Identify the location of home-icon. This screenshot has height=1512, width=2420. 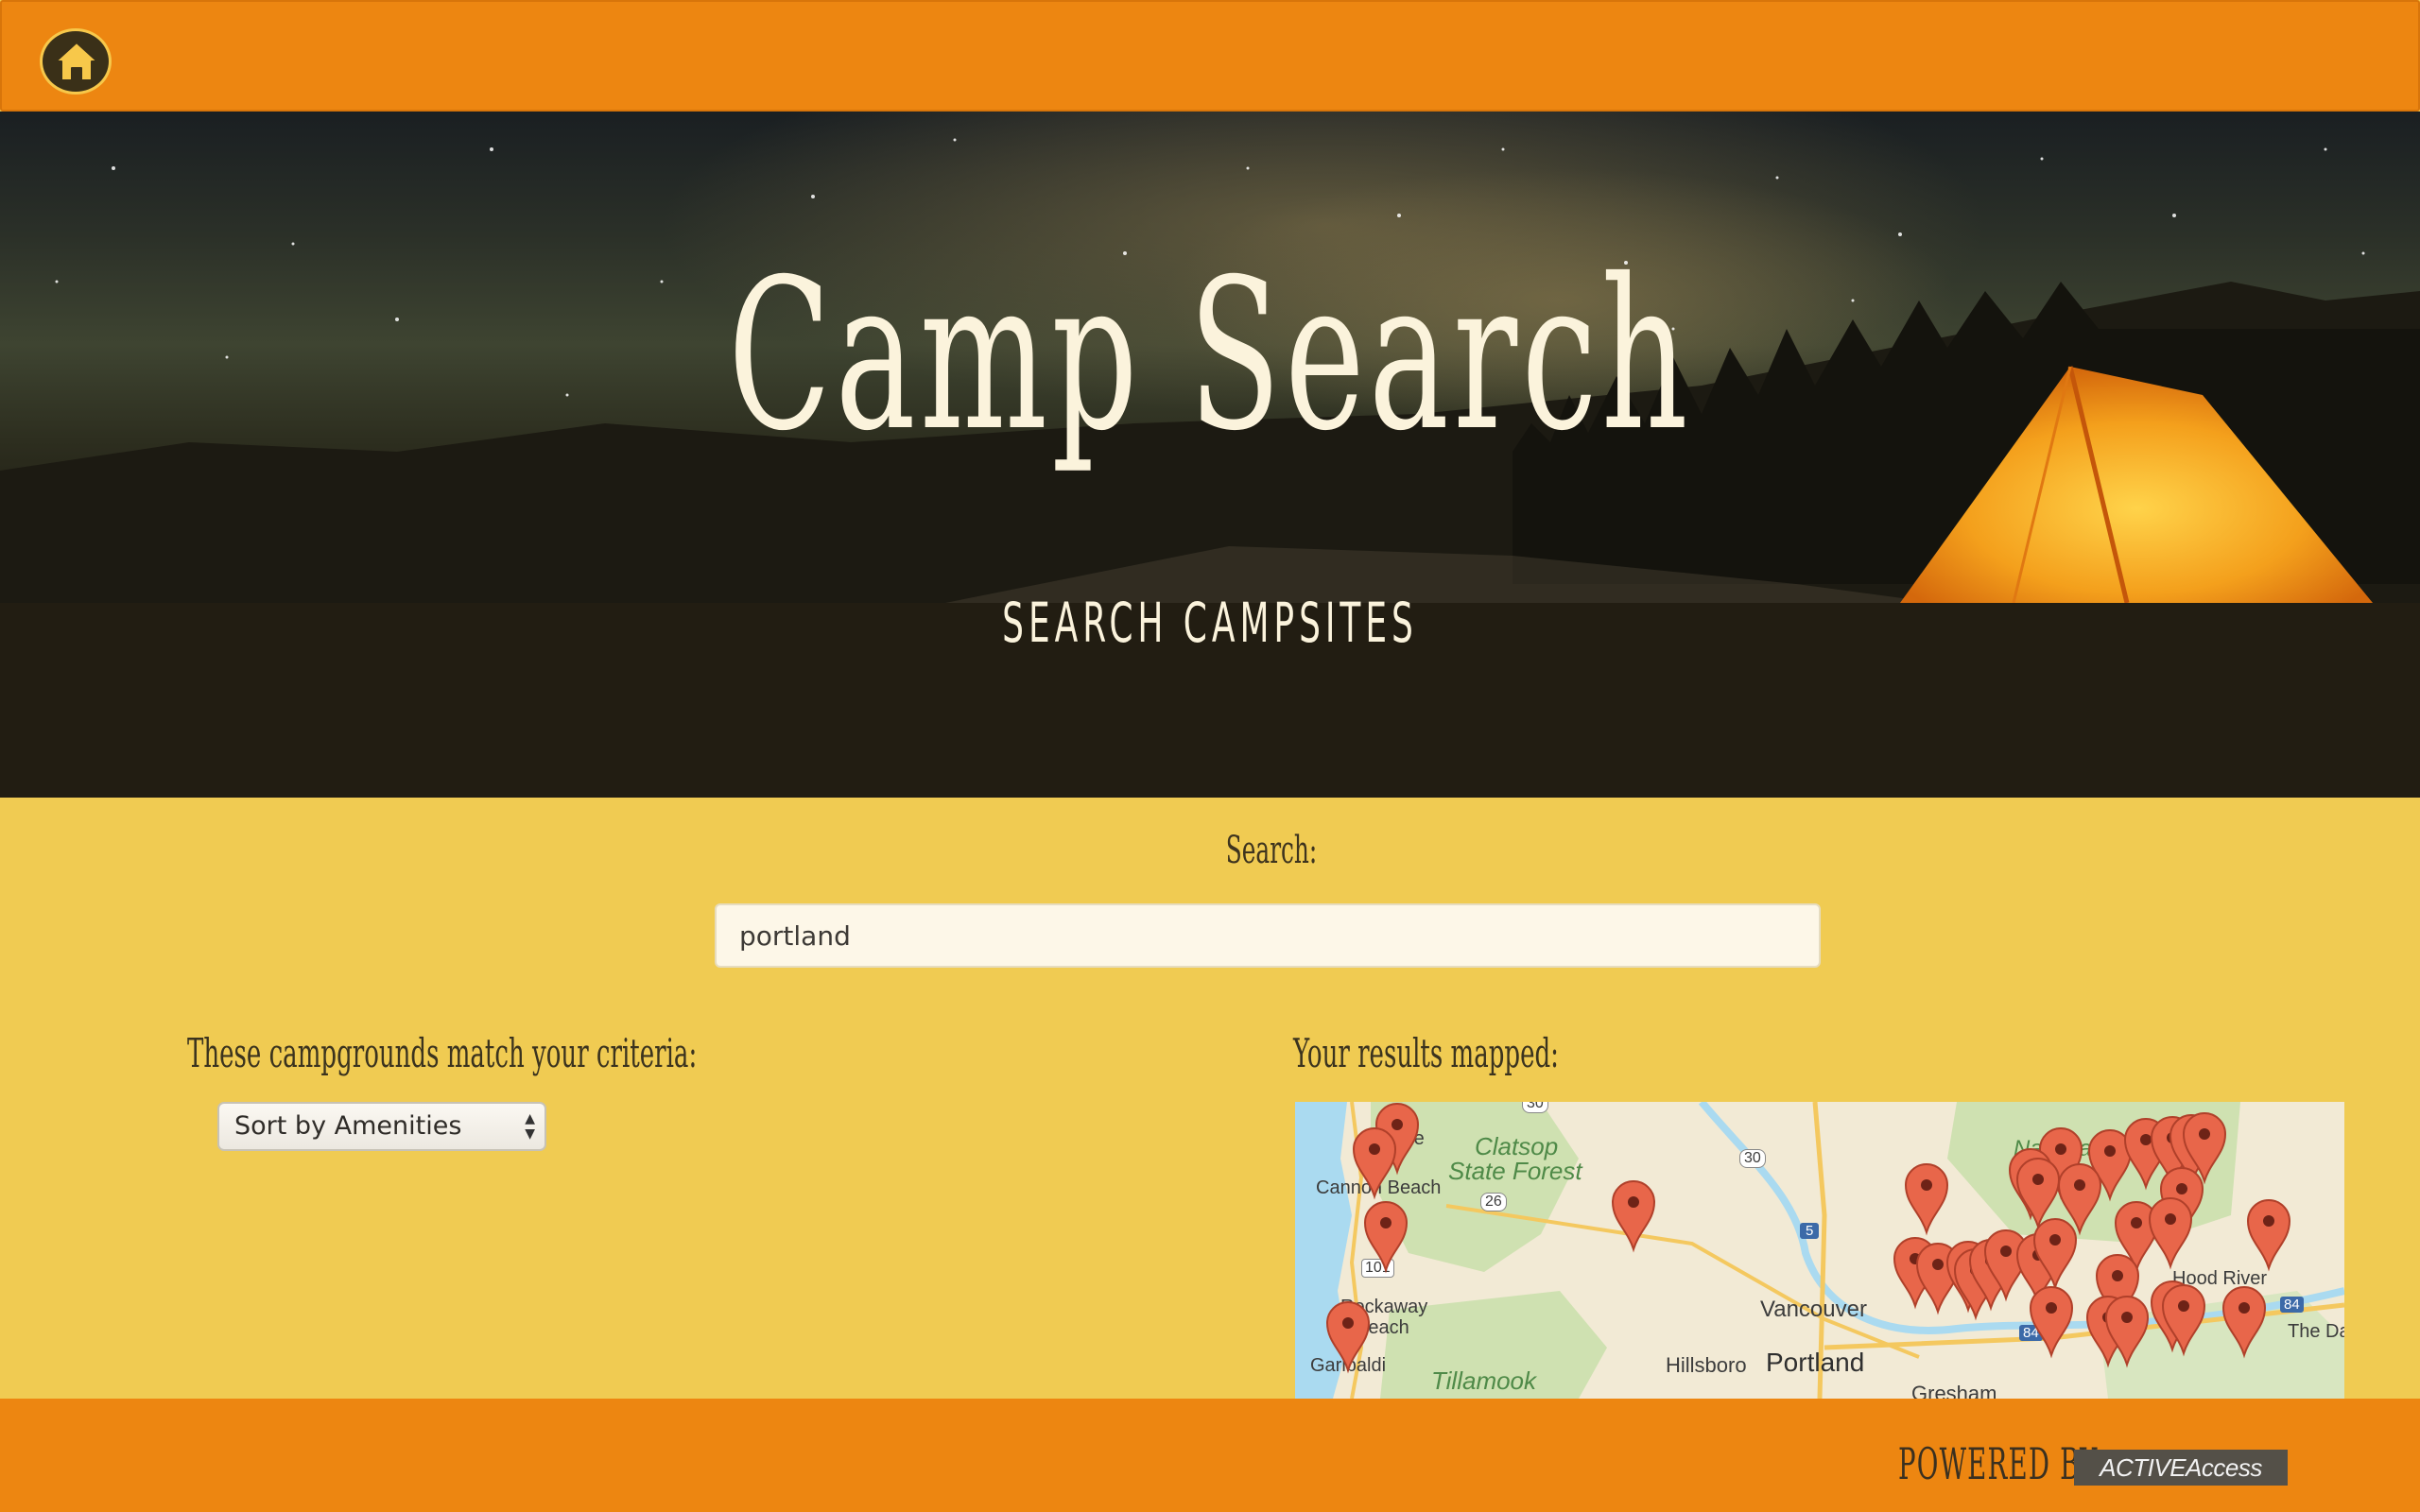
(76, 61).